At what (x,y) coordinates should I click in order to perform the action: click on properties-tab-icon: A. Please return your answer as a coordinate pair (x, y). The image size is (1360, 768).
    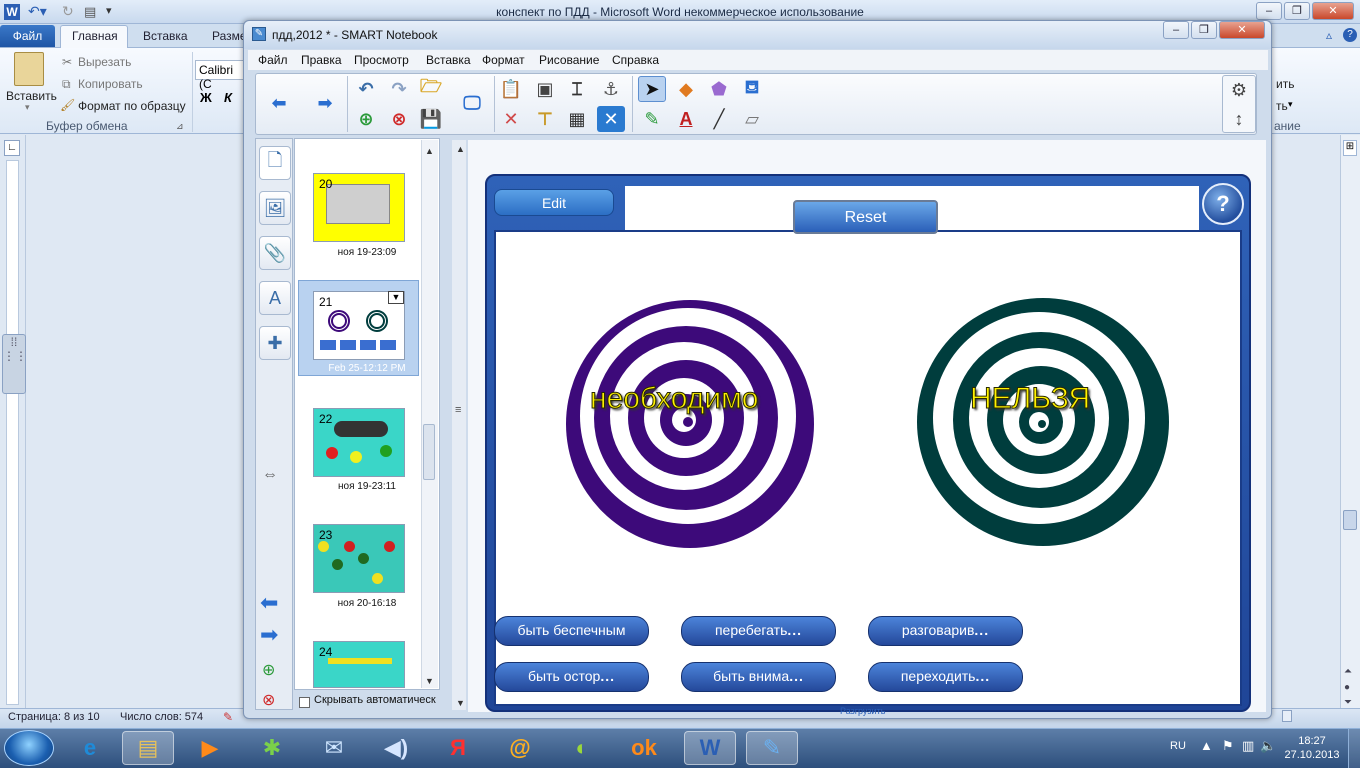
    Looking at the image, I should click on (275, 298).